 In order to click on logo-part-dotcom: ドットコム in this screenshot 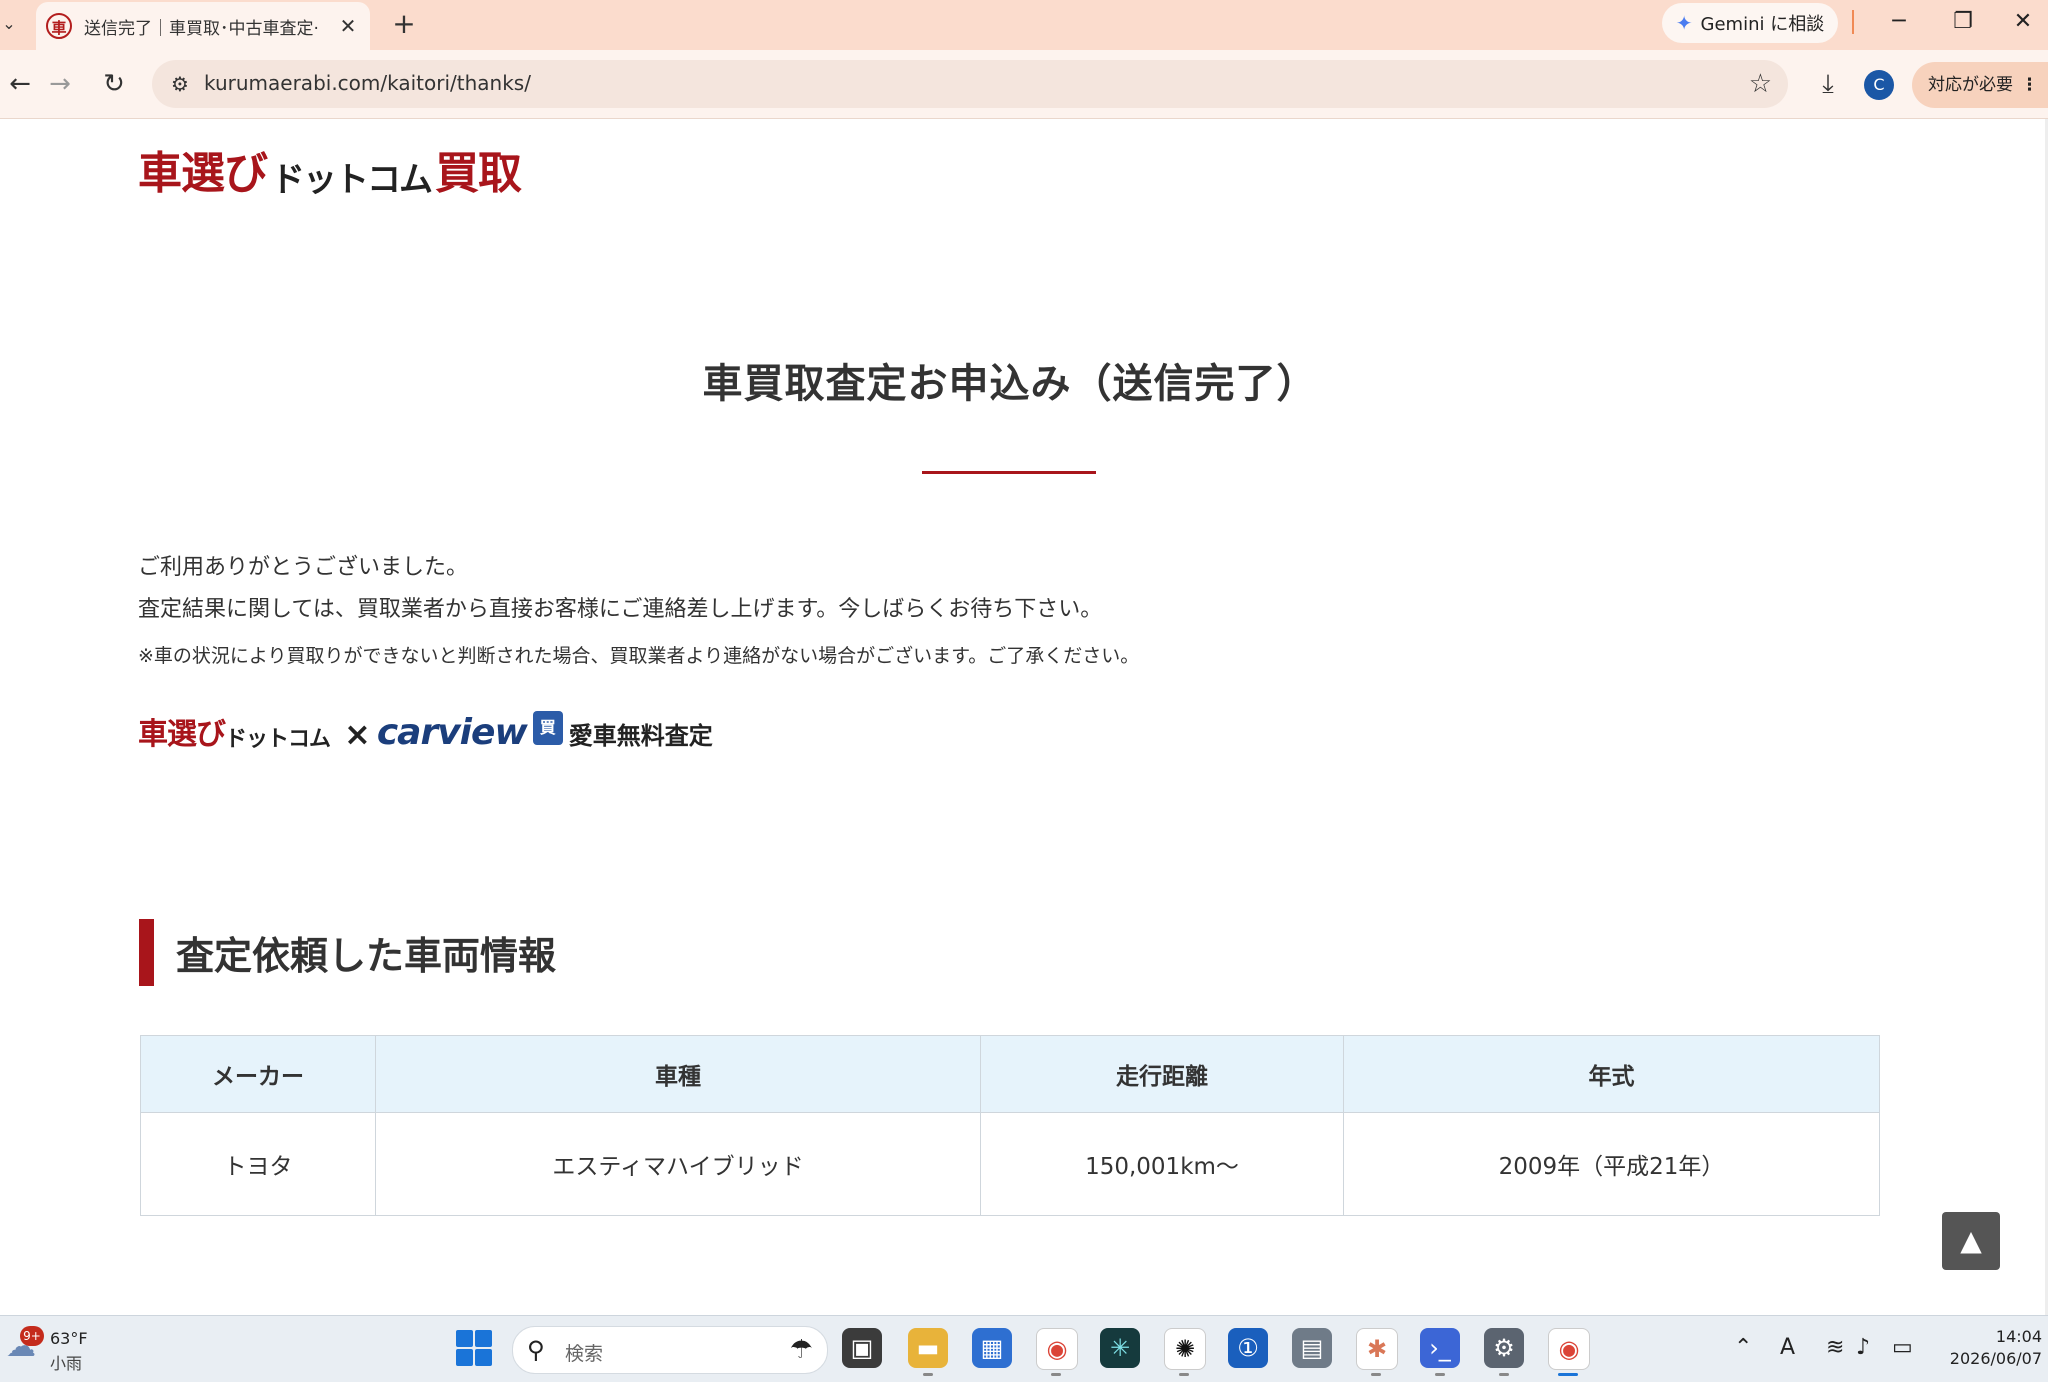, I will do `click(352, 180)`.